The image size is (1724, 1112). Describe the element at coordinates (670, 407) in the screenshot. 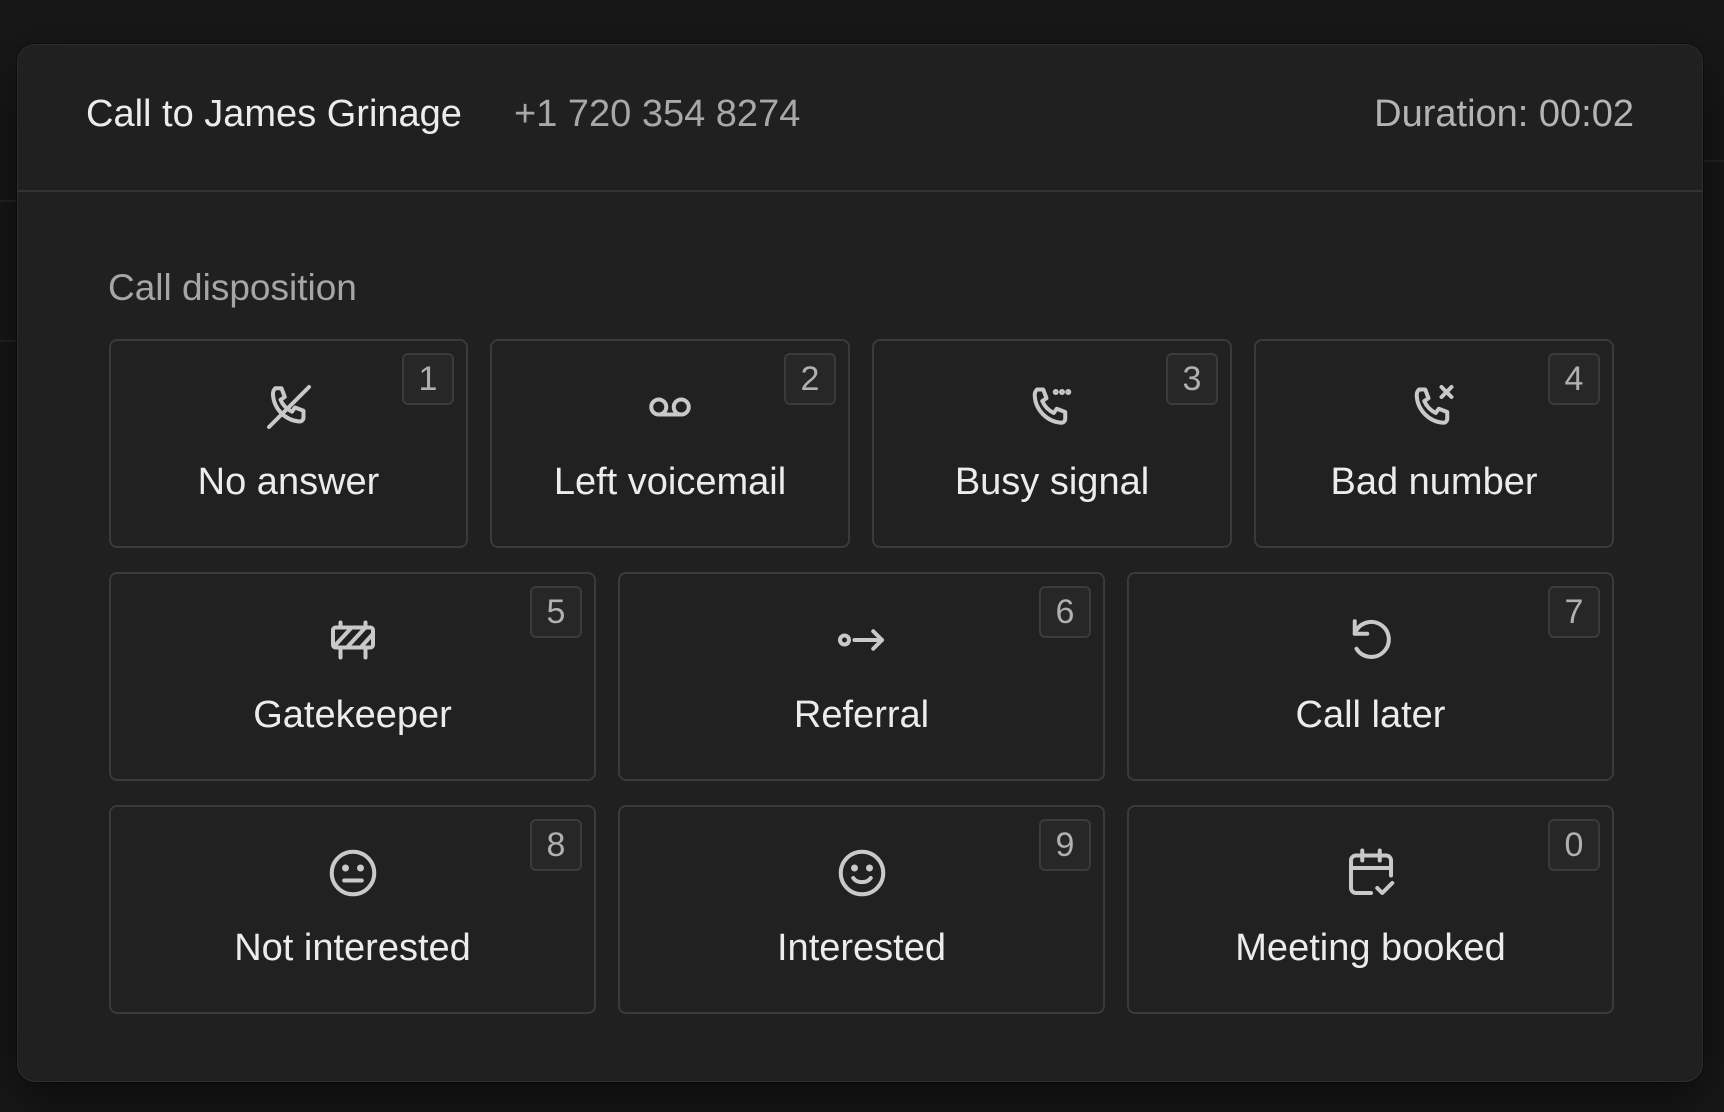

I see `voicemail-icon` at that location.